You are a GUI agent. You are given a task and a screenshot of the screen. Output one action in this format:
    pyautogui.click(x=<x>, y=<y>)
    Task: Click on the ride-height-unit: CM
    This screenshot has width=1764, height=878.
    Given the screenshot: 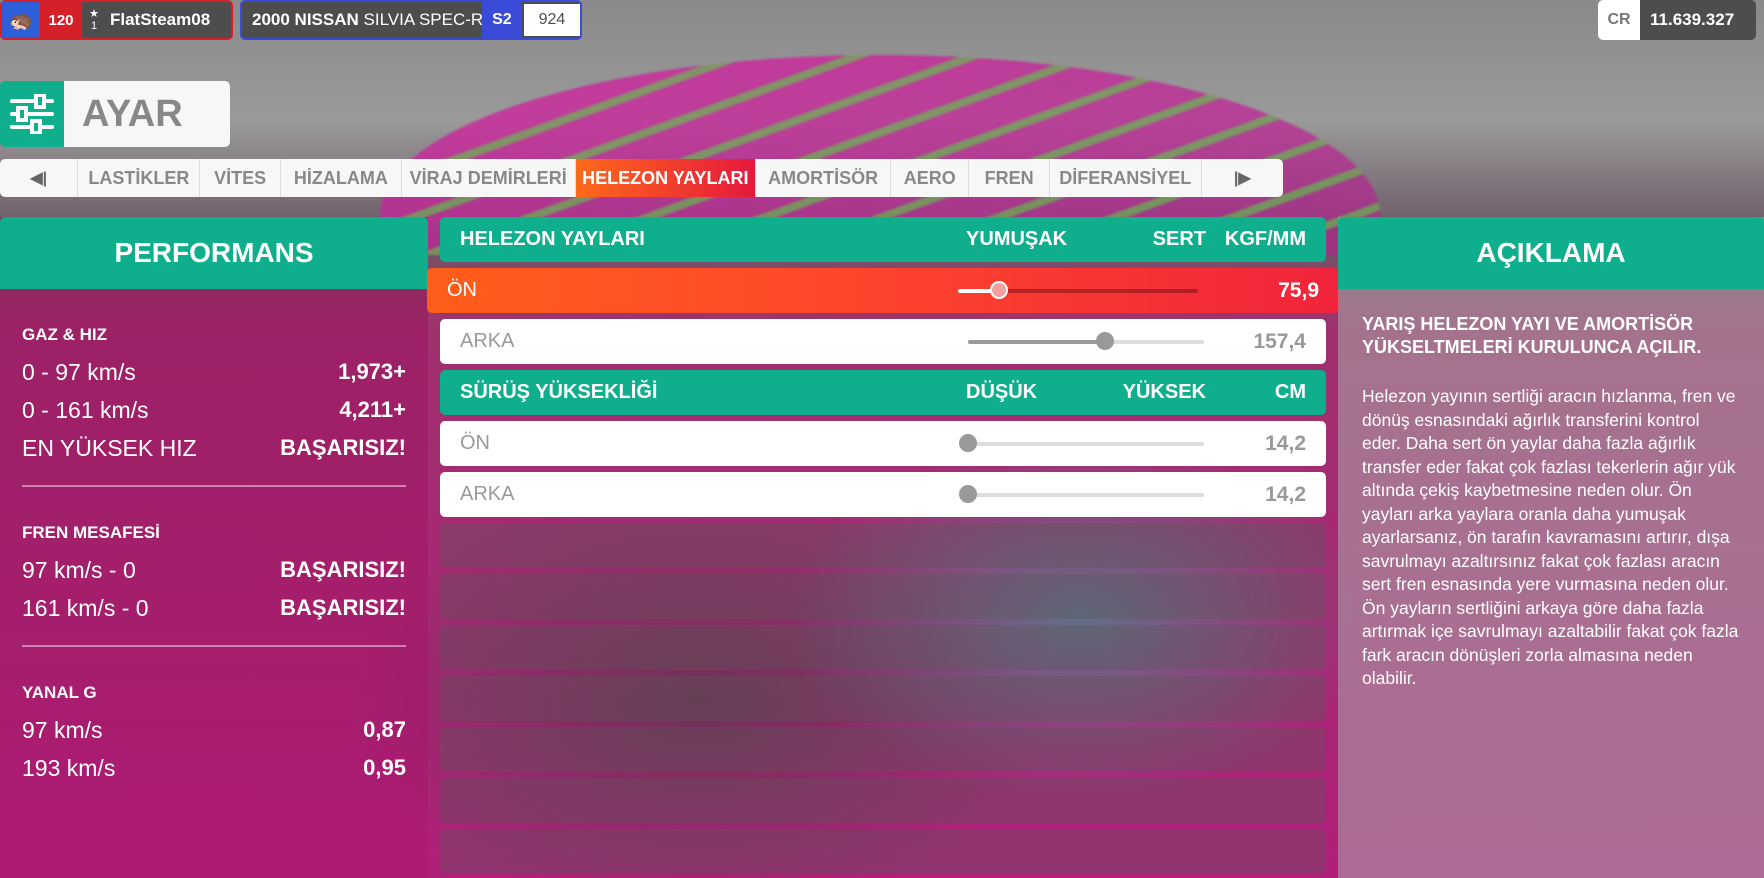 What is the action you would take?
    pyautogui.click(x=1290, y=392)
    